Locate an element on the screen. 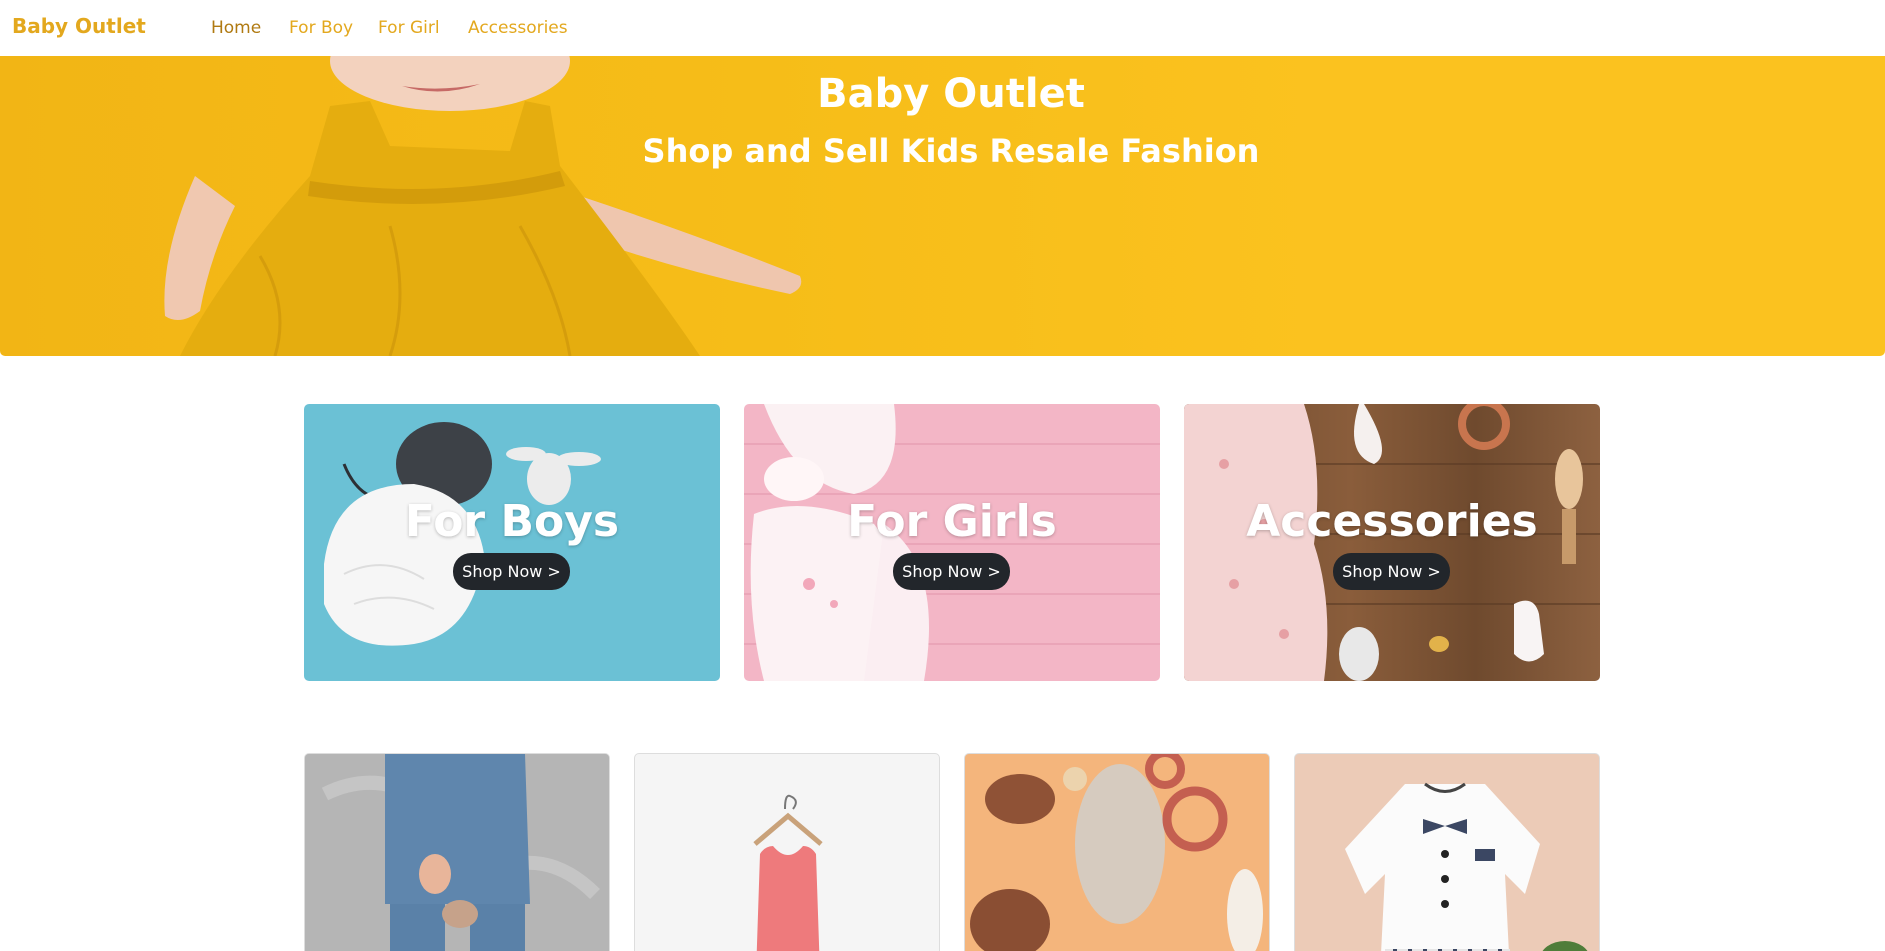 The image size is (1885, 951). product-card-denim-outfit is located at coordinates (457, 852).